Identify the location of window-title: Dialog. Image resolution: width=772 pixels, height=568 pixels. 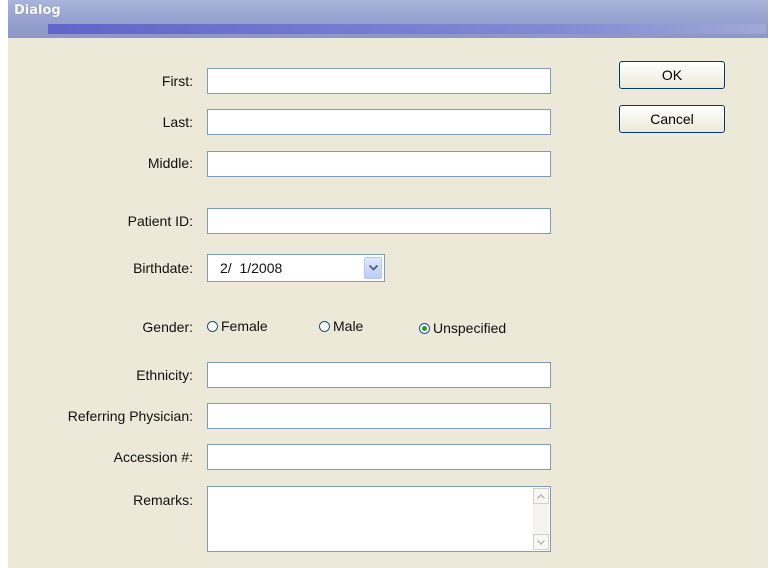
(37, 10).